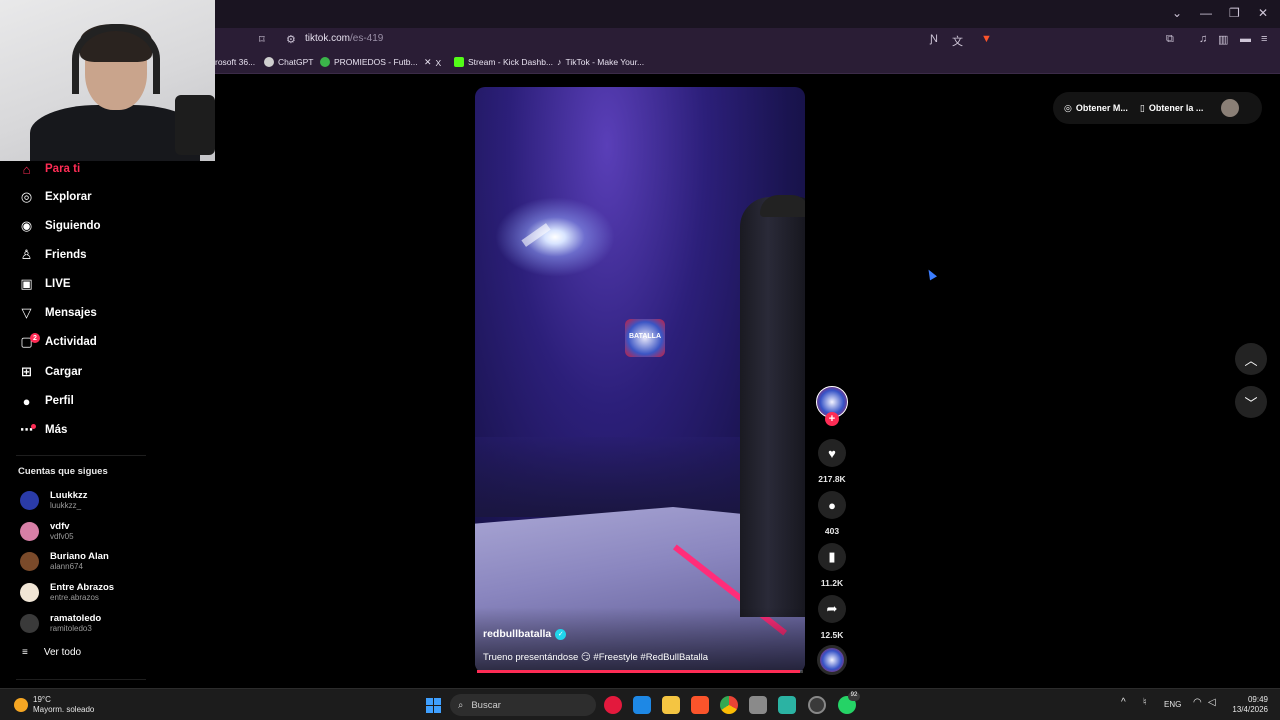 The width and height of the screenshot is (1280, 720). Describe the element at coordinates (262, 39) in the screenshot. I see `bookmark-page-icon: ⌑` at that location.